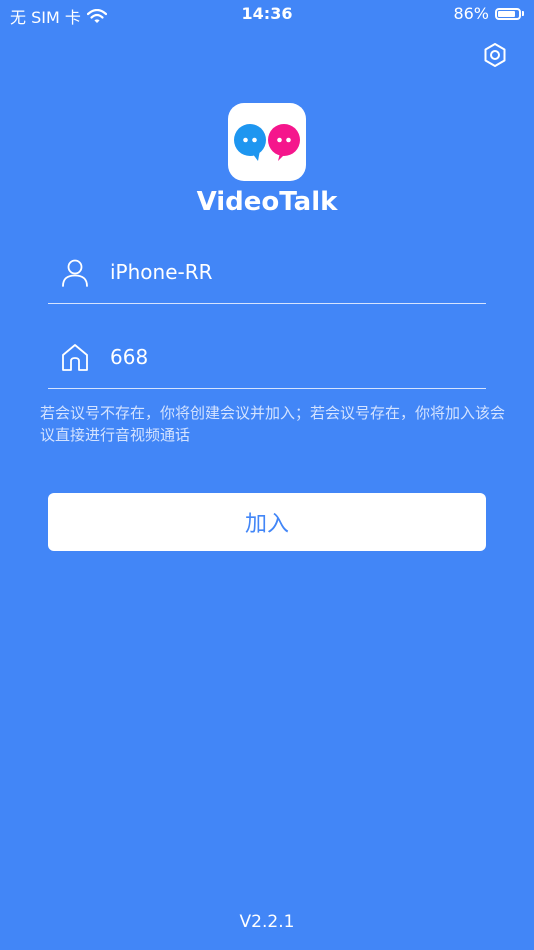 The width and height of the screenshot is (534, 950). What do you see at coordinates (267, 202) in the screenshot?
I see `app-name: VideoTalk` at bounding box center [267, 202].